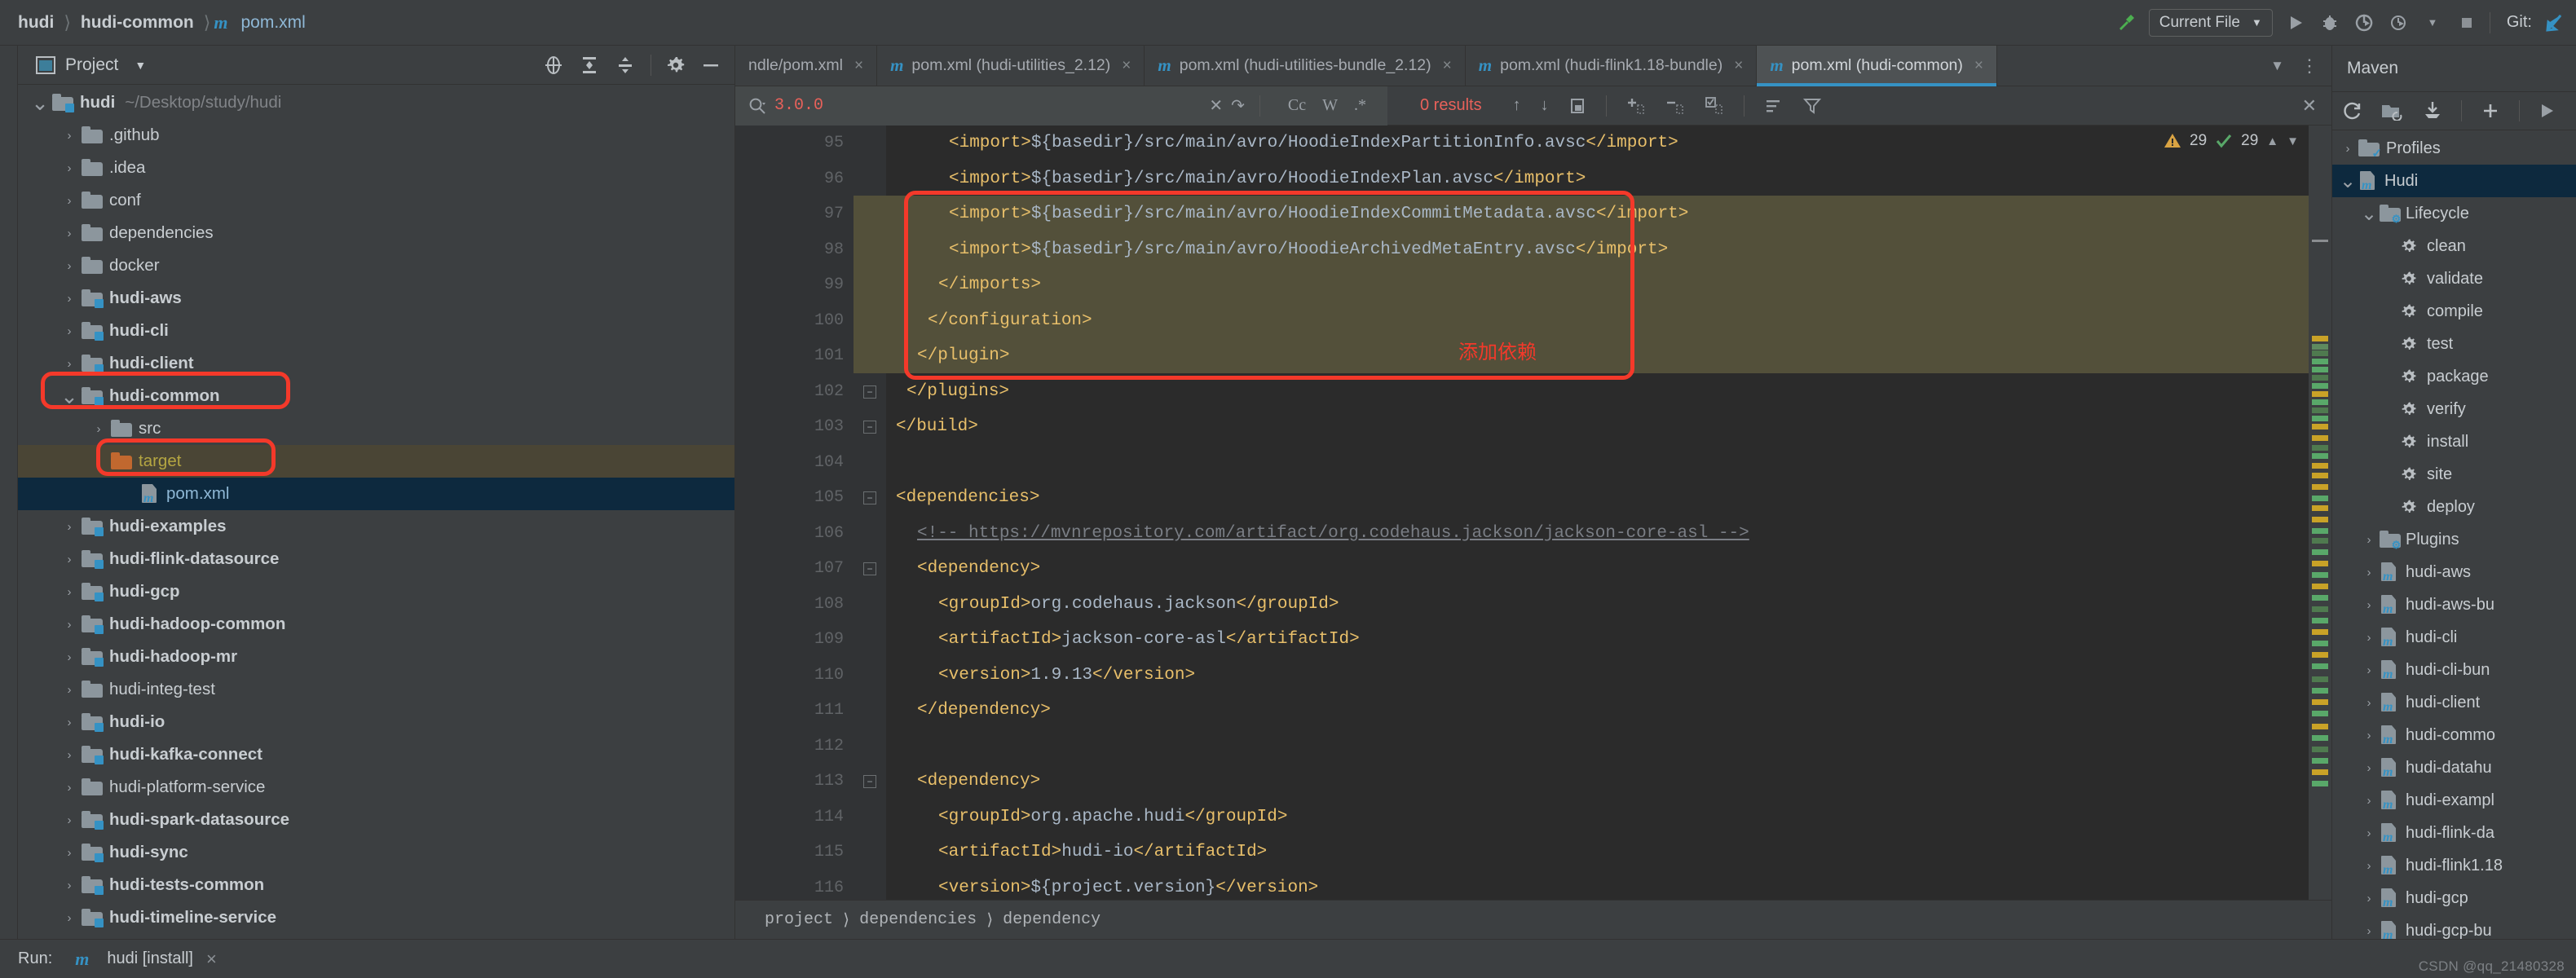  Describe the element at coordinates (676, 65) in the screenshot. I see `gear-icon` at that location.